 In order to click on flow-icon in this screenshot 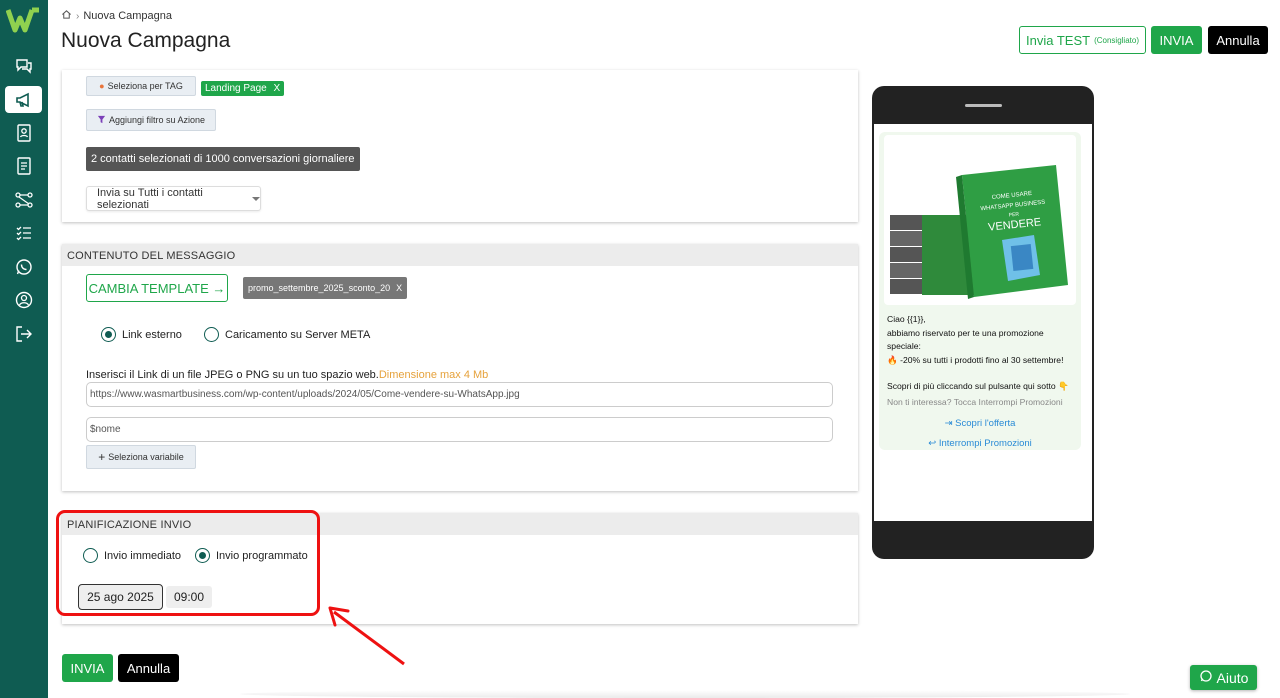, I will do `click(23, 199)`.